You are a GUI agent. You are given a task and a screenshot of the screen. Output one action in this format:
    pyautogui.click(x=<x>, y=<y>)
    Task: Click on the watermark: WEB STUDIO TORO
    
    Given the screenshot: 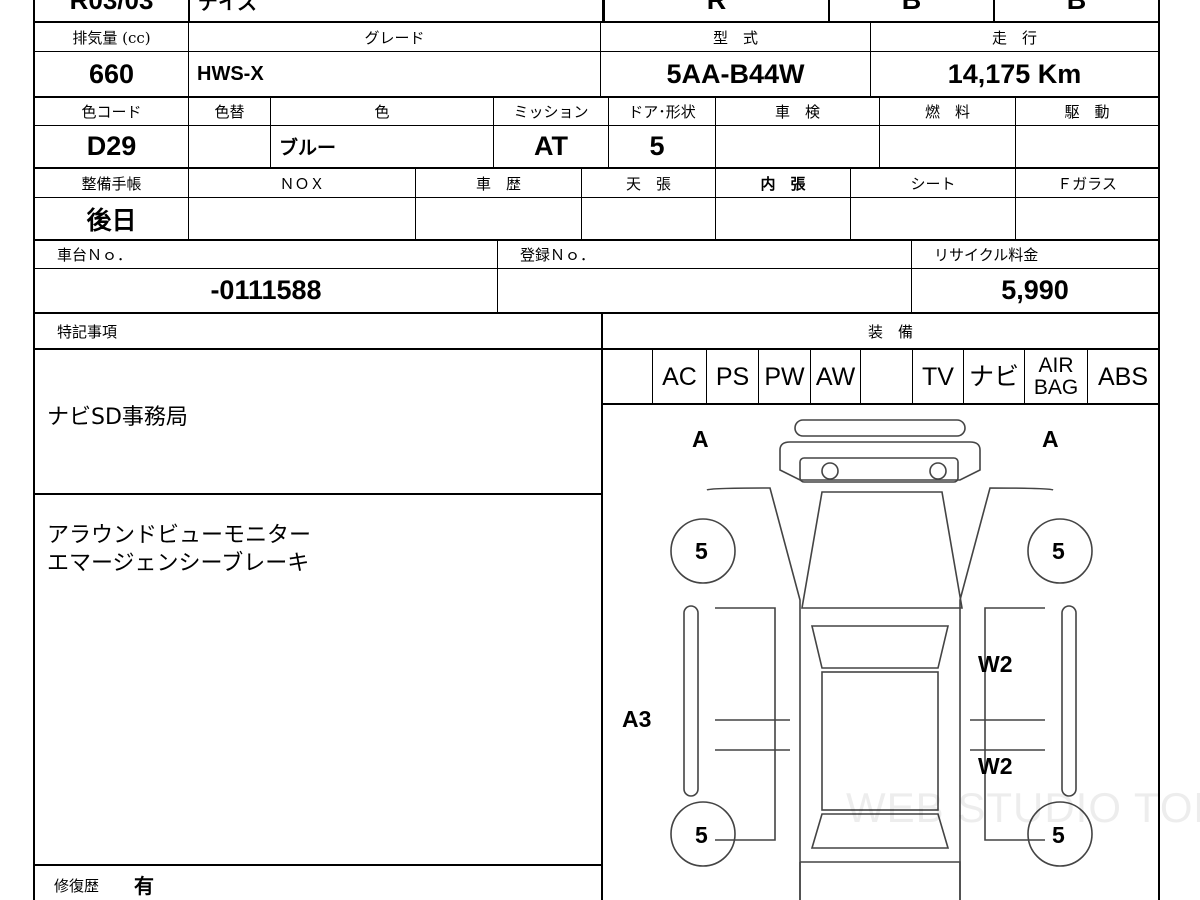 What is the action you would take?
    pyautogui.click(x=1023, y=807)
    